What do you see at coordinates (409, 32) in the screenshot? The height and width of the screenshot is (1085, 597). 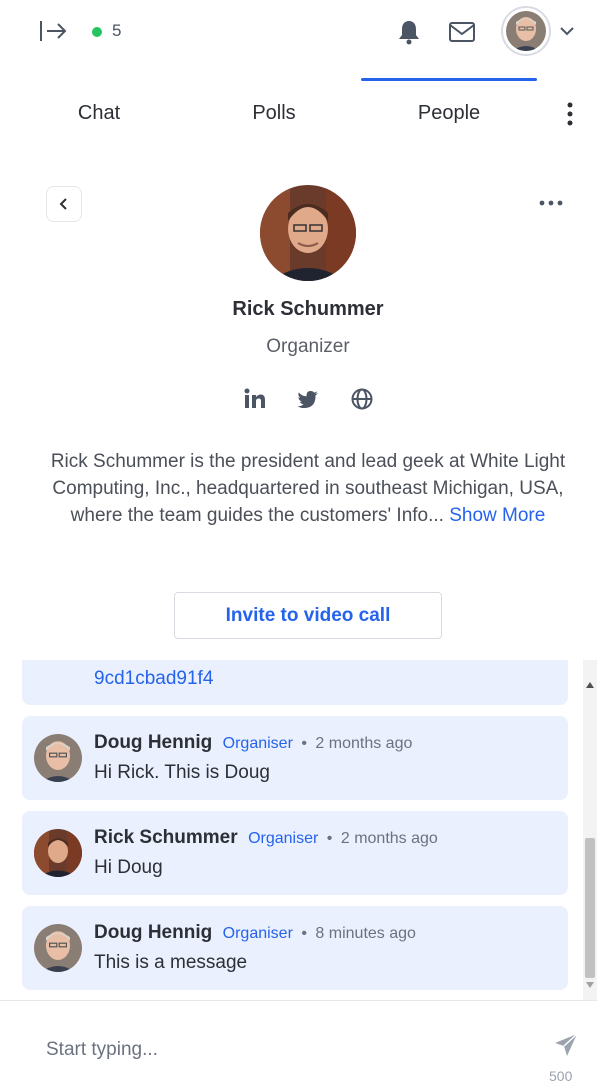 I see `bell-icon` at bounding box center [409, 32].